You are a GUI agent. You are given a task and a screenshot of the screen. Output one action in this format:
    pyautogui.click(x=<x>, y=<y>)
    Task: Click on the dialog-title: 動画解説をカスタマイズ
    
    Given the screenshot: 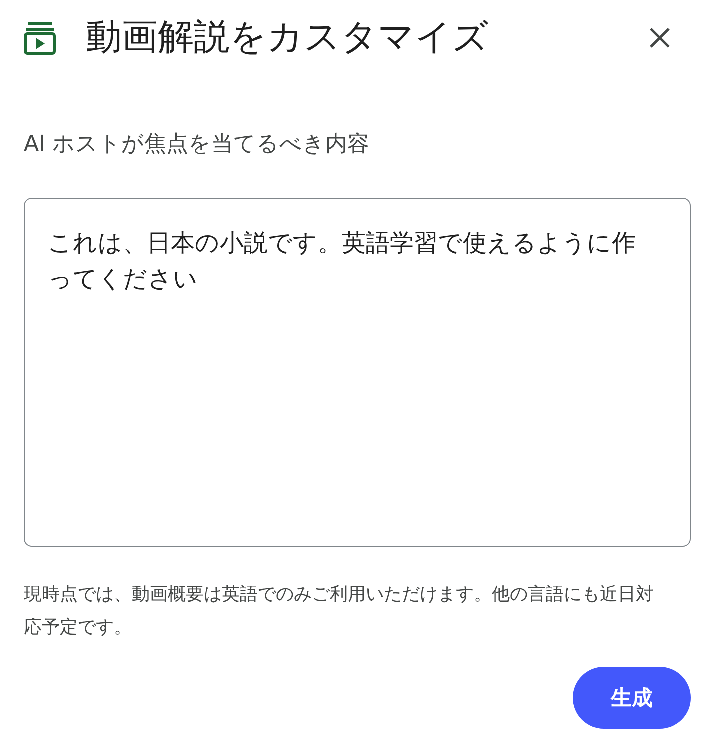 What is the action you would take?
    pyautogui.click(x=288, y=38)
    